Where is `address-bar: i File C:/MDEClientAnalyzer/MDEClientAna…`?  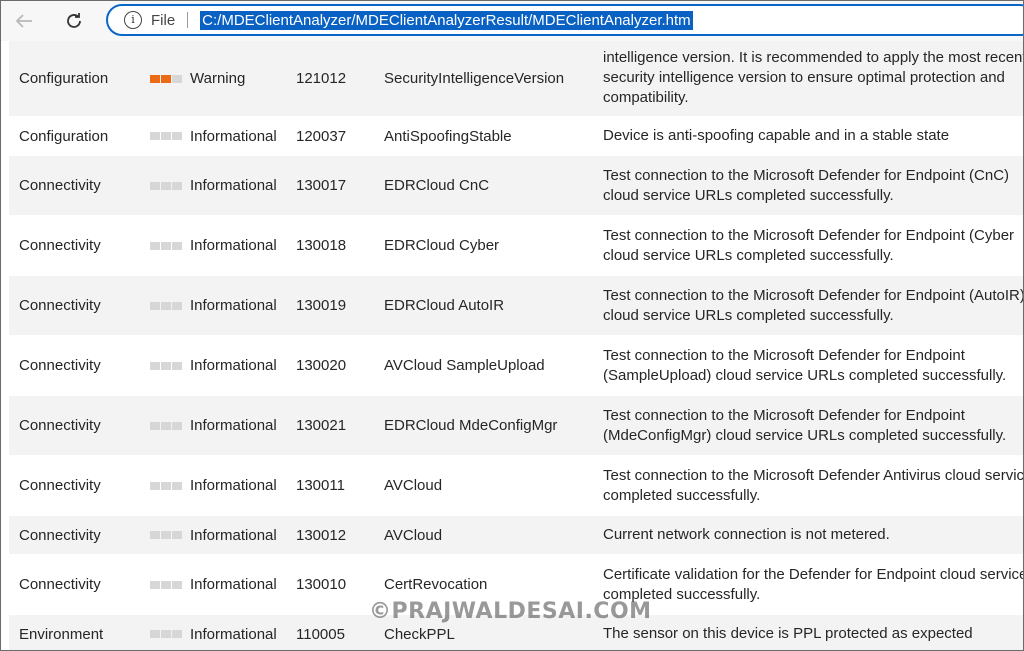 address-bar: i File C:/MDEClientAnalyzer/MDEClientAna… is located at coordinates (564, 20).